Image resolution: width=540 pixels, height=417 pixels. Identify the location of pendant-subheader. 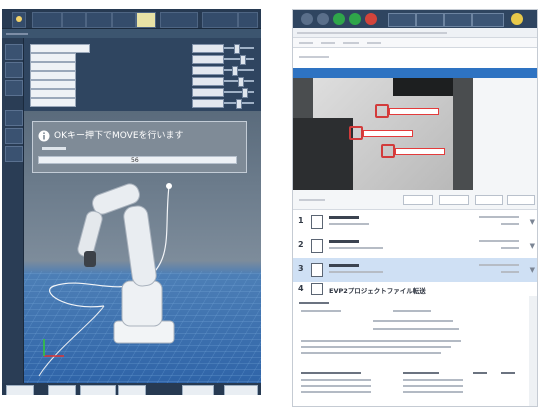
(131, 33).